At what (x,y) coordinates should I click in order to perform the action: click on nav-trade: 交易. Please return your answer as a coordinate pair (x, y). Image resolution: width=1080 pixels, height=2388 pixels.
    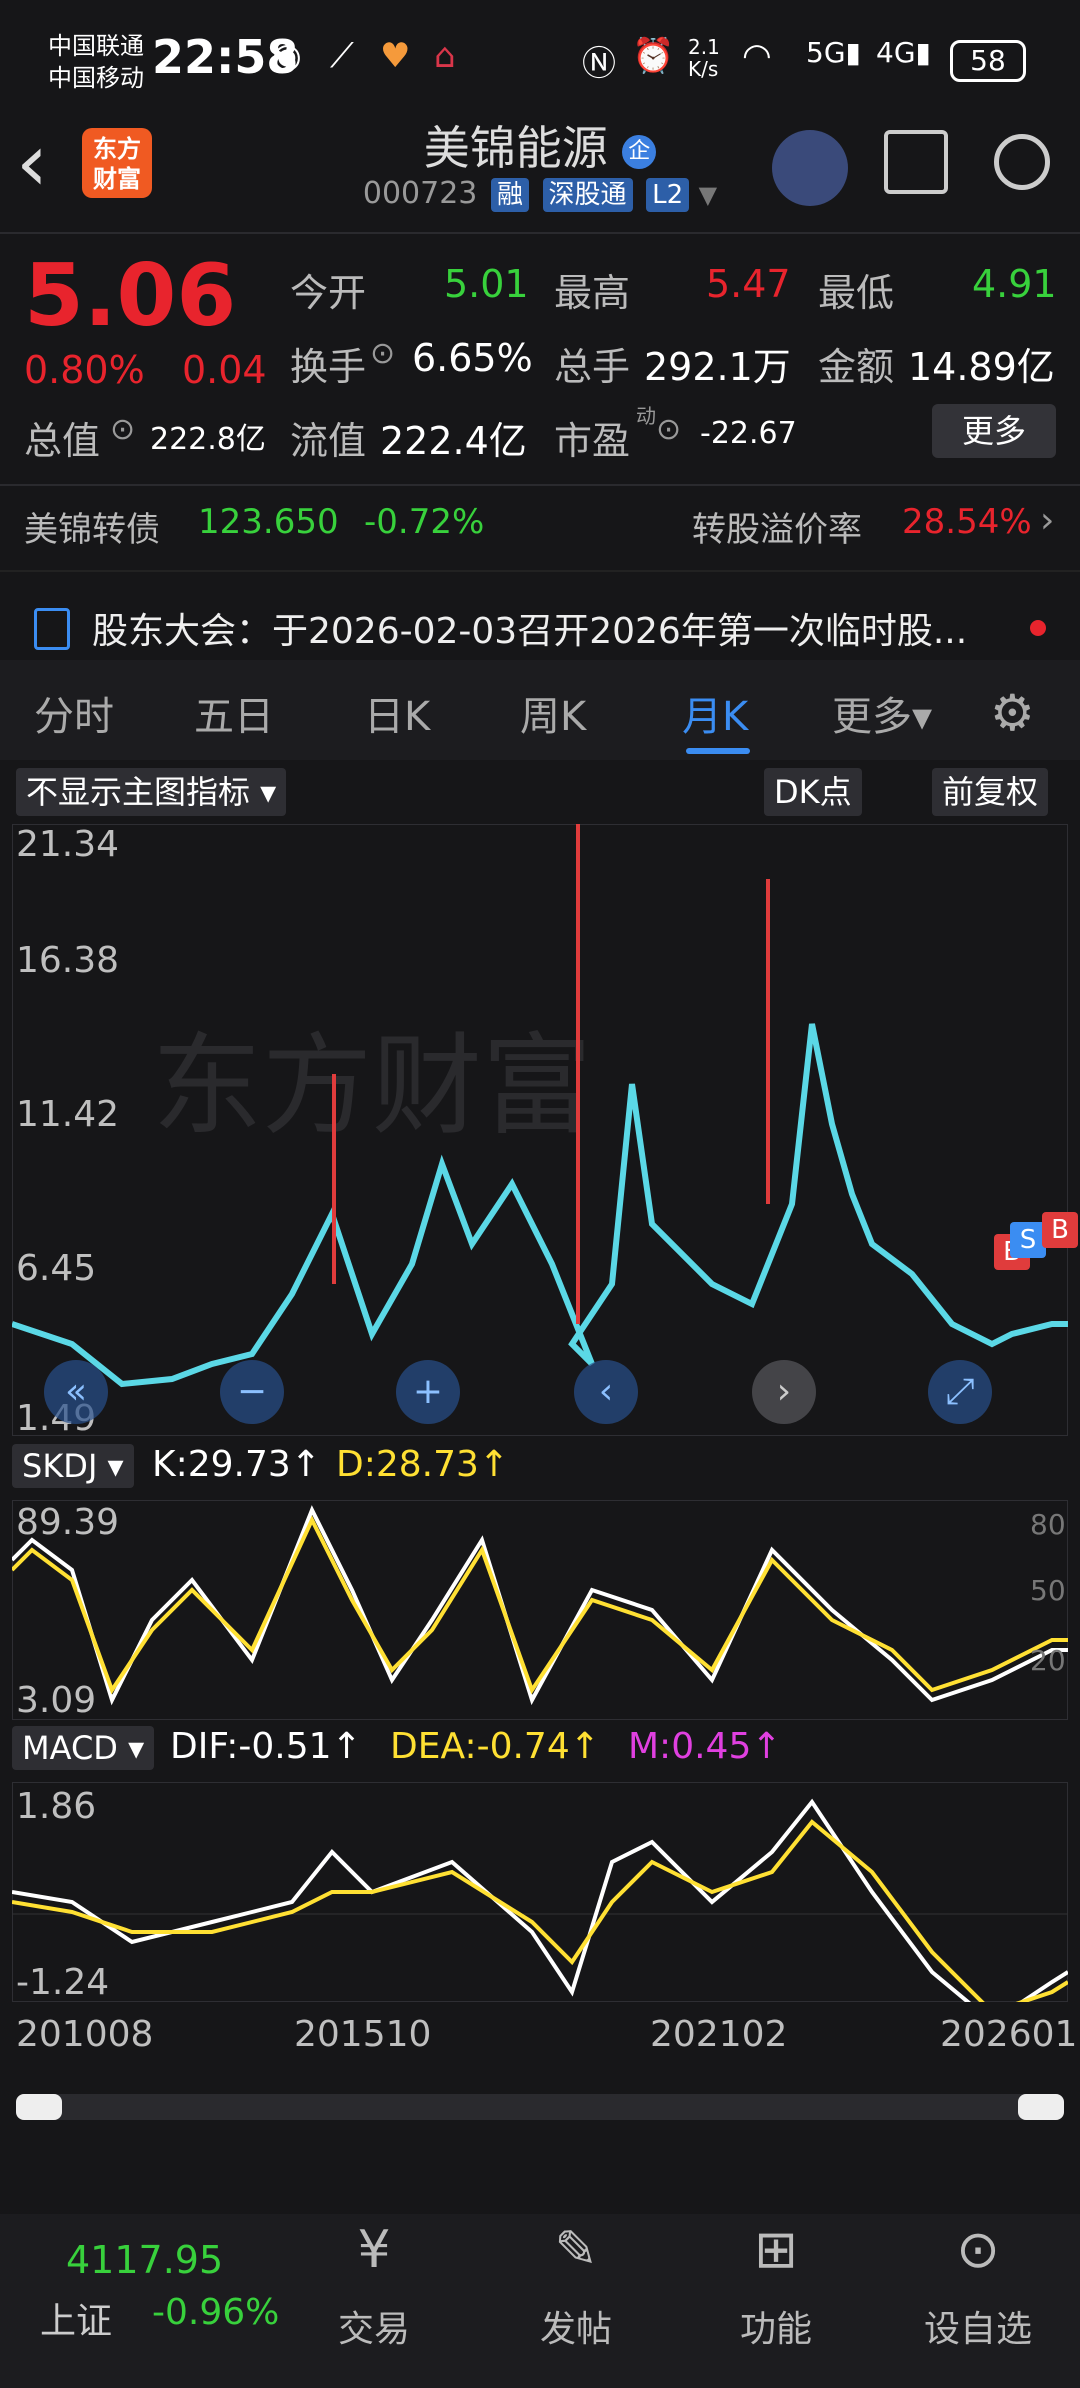
    Looking at the image, I should click on (374, 2326).